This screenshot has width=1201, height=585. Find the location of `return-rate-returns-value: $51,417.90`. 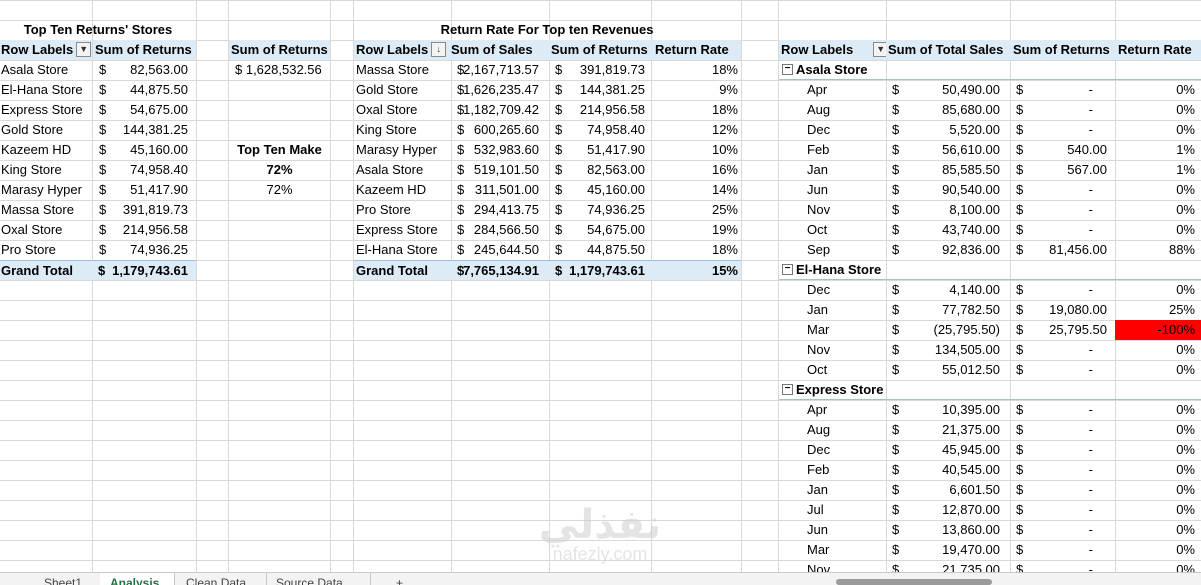

return-rate-returns-value: $51,417.90 is located at coordinates (600, 150).